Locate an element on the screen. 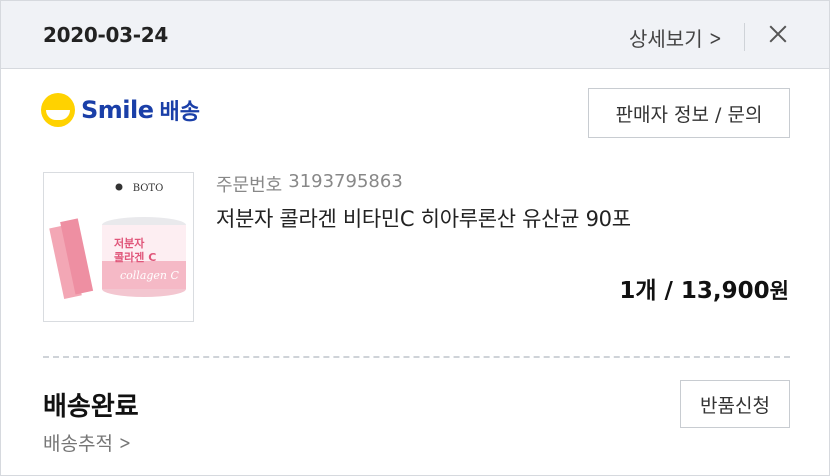 Image resolution: width=830 pixels, height=476 pixels. smile-brand-text: Smile is located at coordinates (117, 110).